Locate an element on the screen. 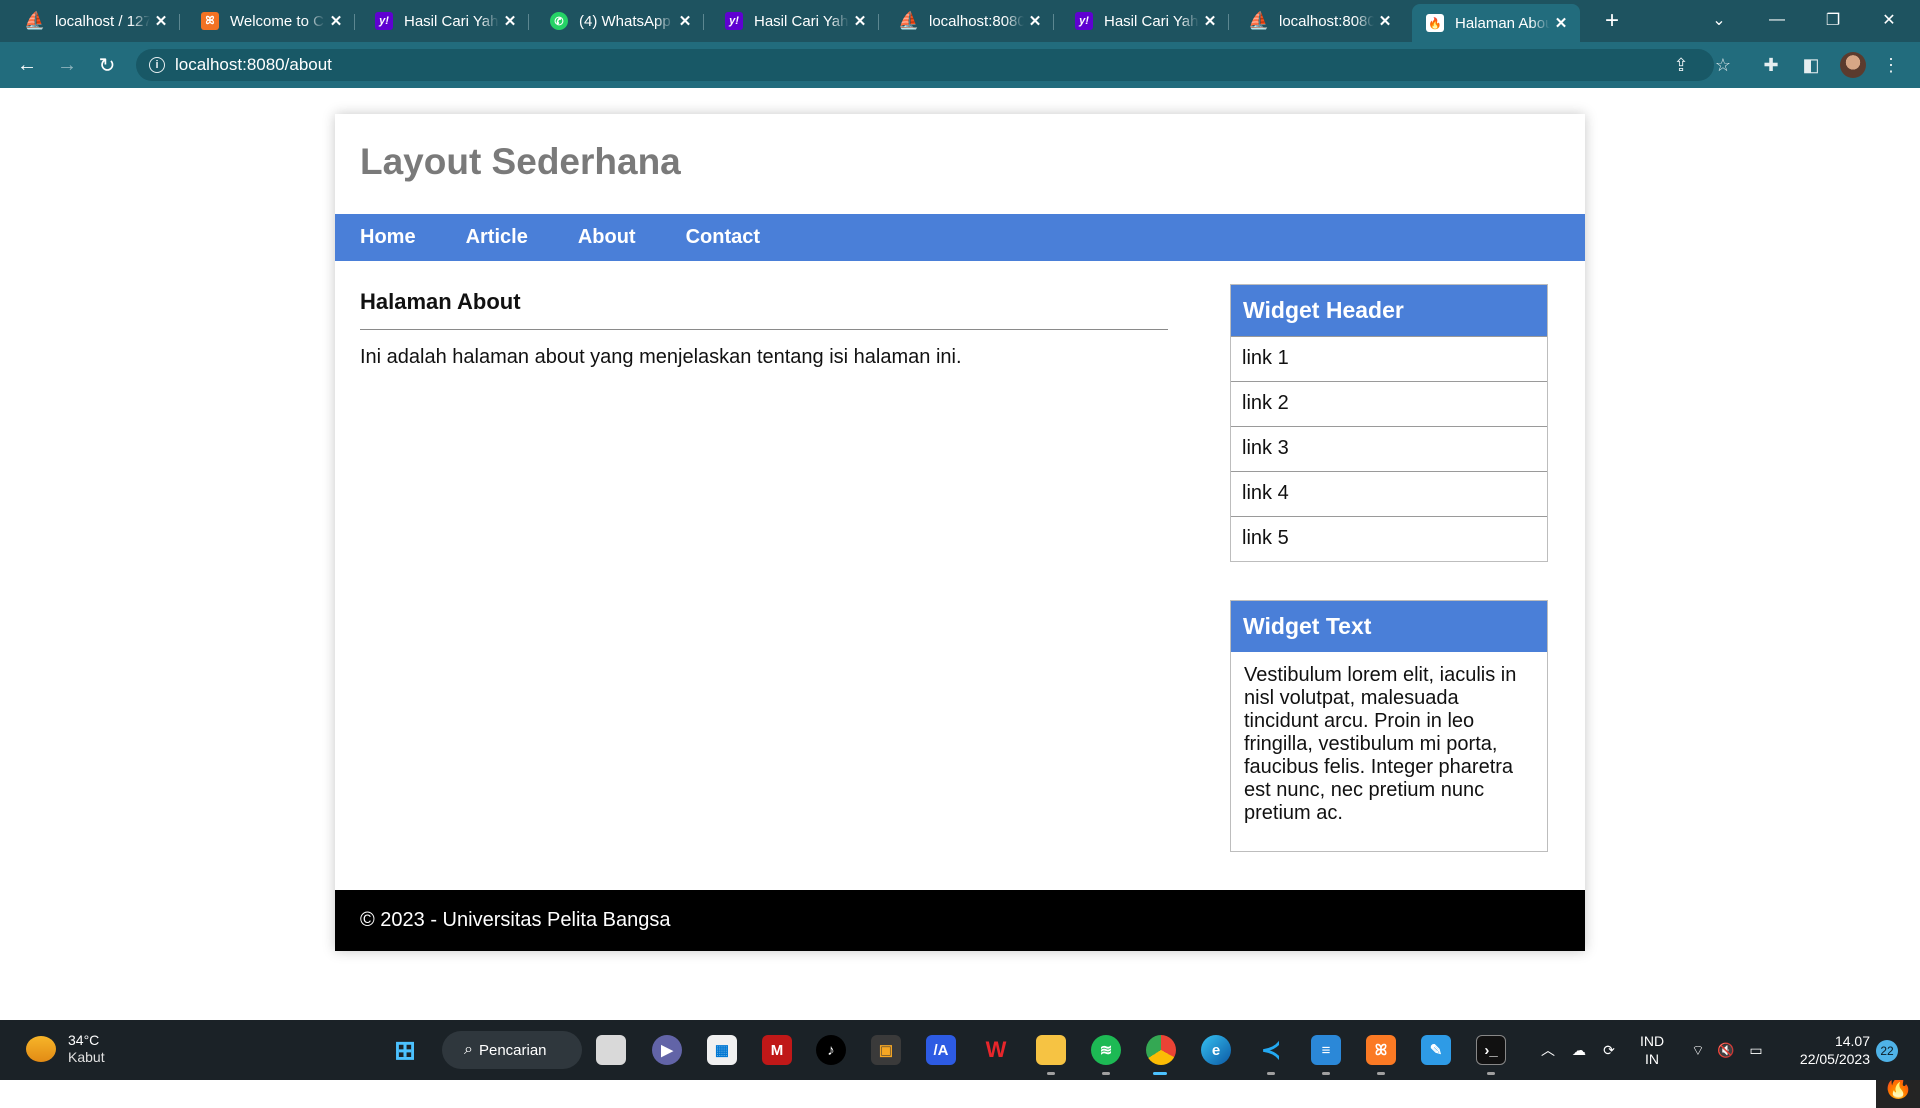 This screenshot has width=1920, height=1108. share-icon: ⇪ is located at coordinates (1681, 65).